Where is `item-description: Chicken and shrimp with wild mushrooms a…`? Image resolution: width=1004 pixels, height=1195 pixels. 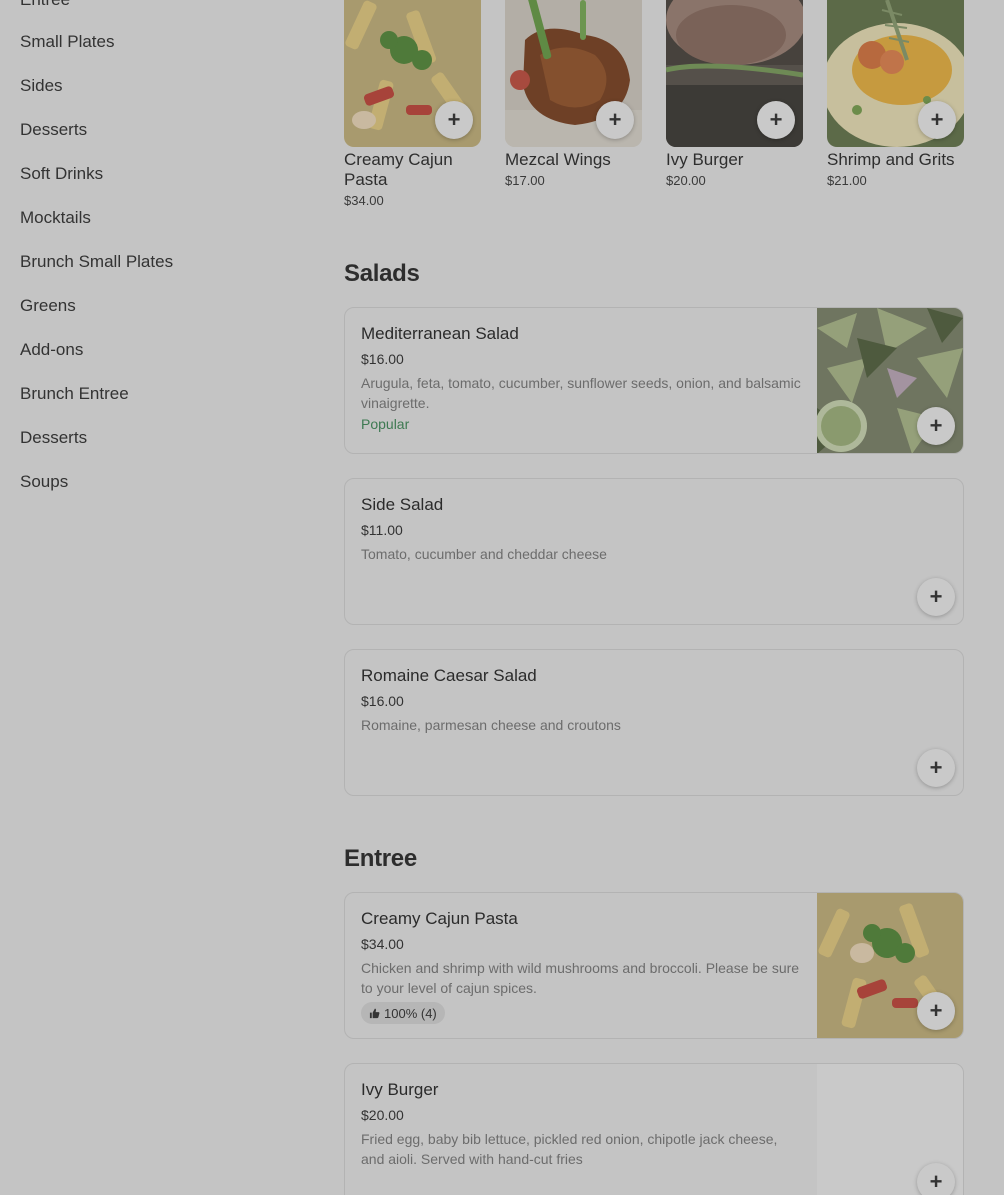 item-description: Chicken and shrimp with wild mushrooms a… is located at coordinates (580, 978).